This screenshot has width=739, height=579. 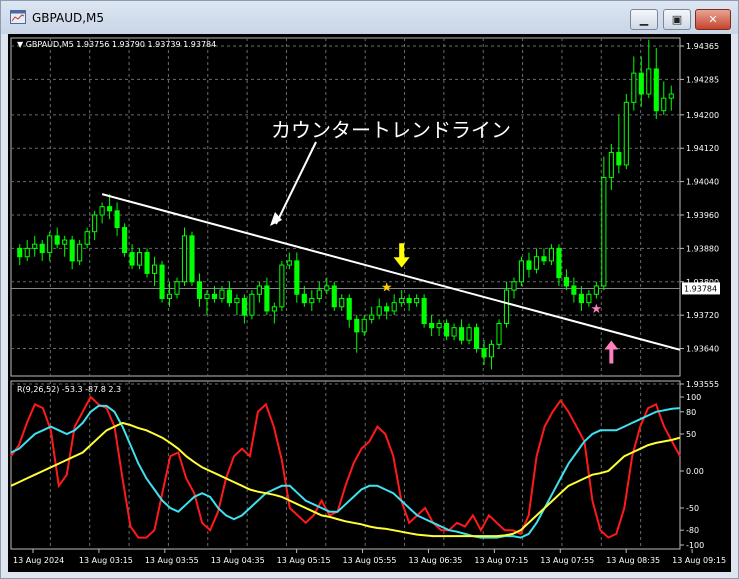 I want to click on collapse-triangle-icon: ▼, so click(x=20, y=44).